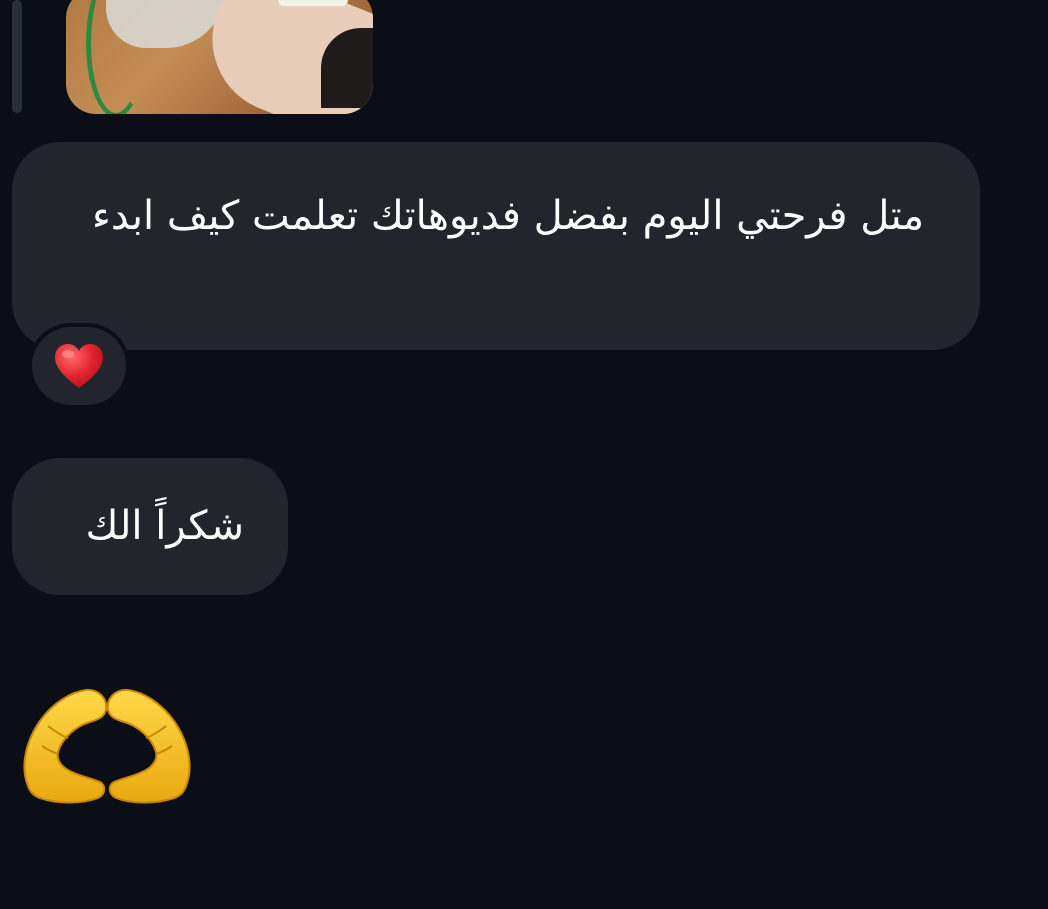 This screenshot has height=909, width=1048. Describe the element at coordinates (219, 57) in the screenshot. I see `story-thumbnail` at that location.